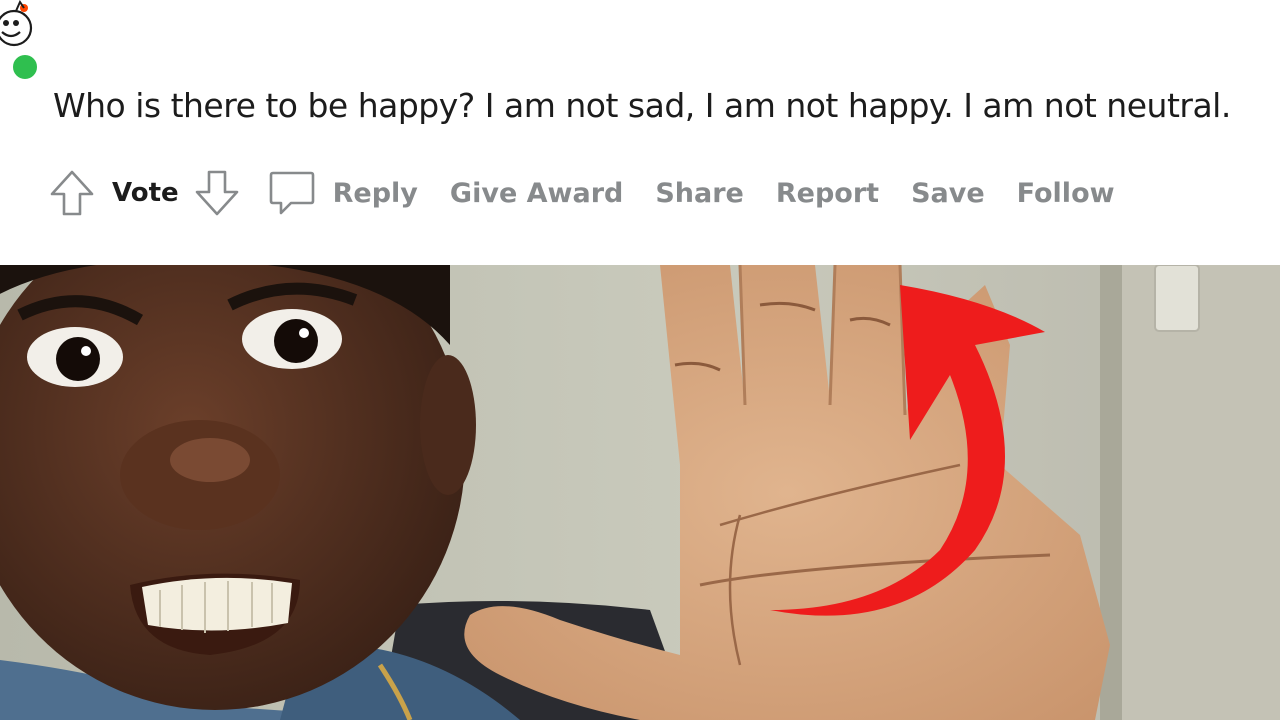  What do you see at coordinates (536, 193) in the screenshot?
I see `give-award-button: Give Award` at bounding box center [536, 193].